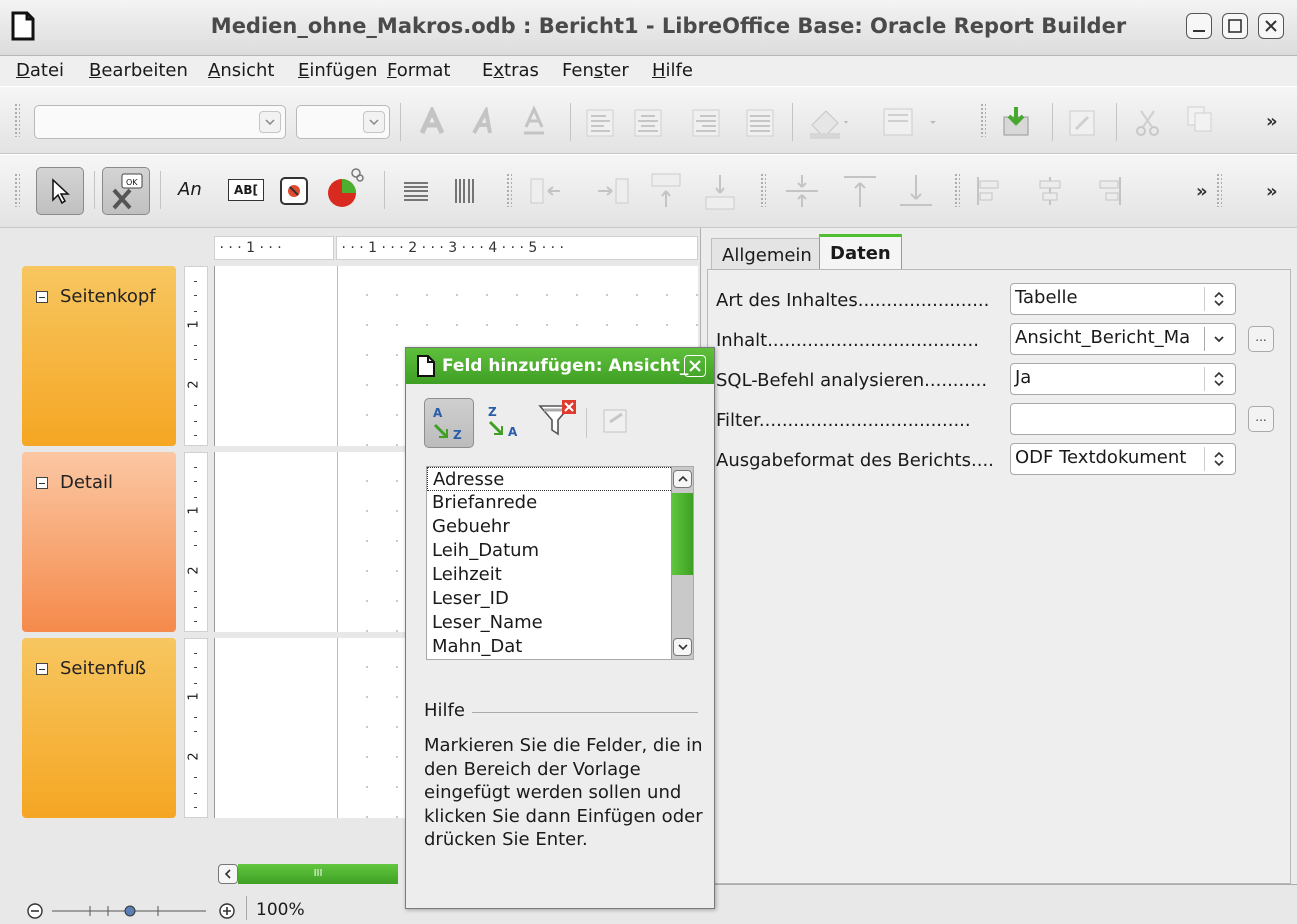  What do you see at coordinates (682, 479) in the screenshot?
I see `scroll-up-button` at bounding box center [682, 479].